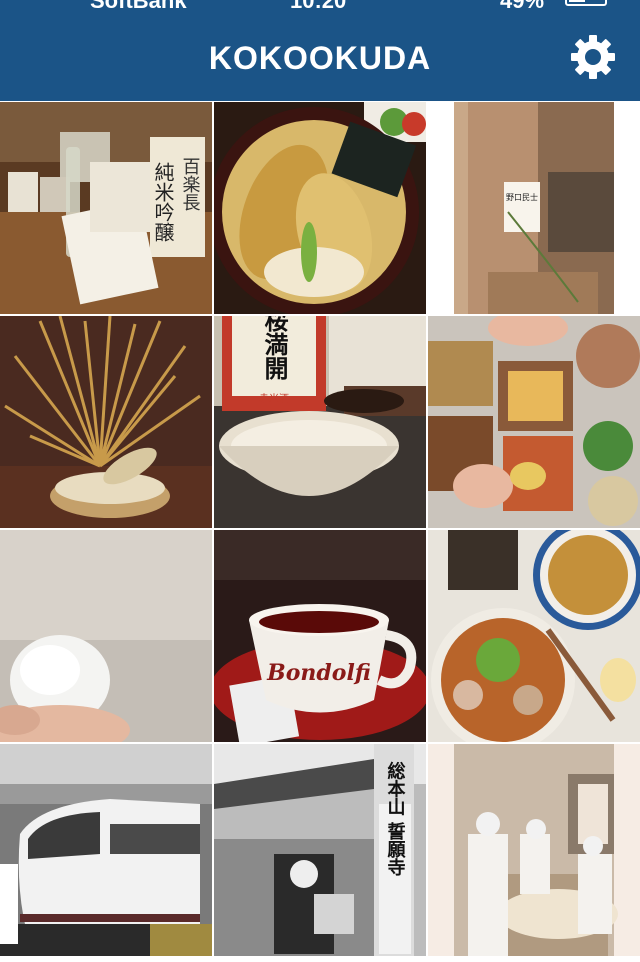 The image size is (640, 962). What do you see at coordinates (320, 636) in the screenshot?
I see `photo-coffee-cup: Bondolfi` at bounding box center [320, 636].